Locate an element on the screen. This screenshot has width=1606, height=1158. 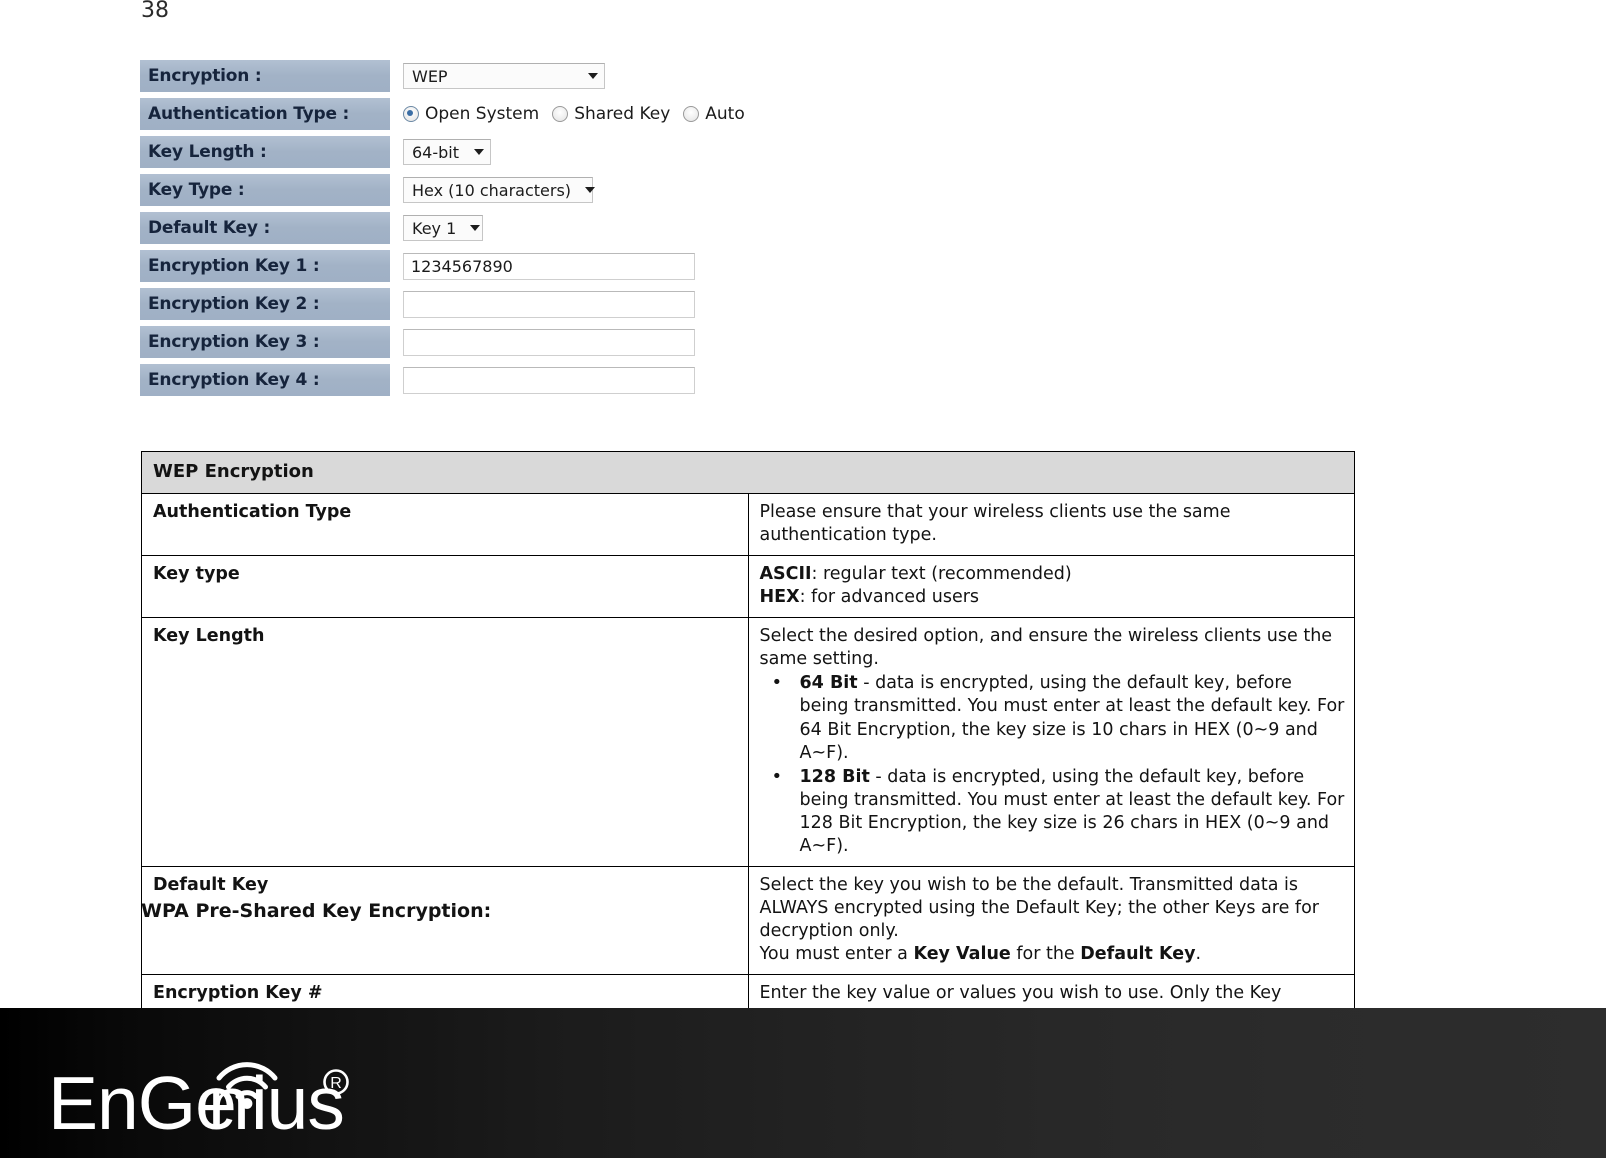
radio-auto-icon is located at coordinates (691, 114).